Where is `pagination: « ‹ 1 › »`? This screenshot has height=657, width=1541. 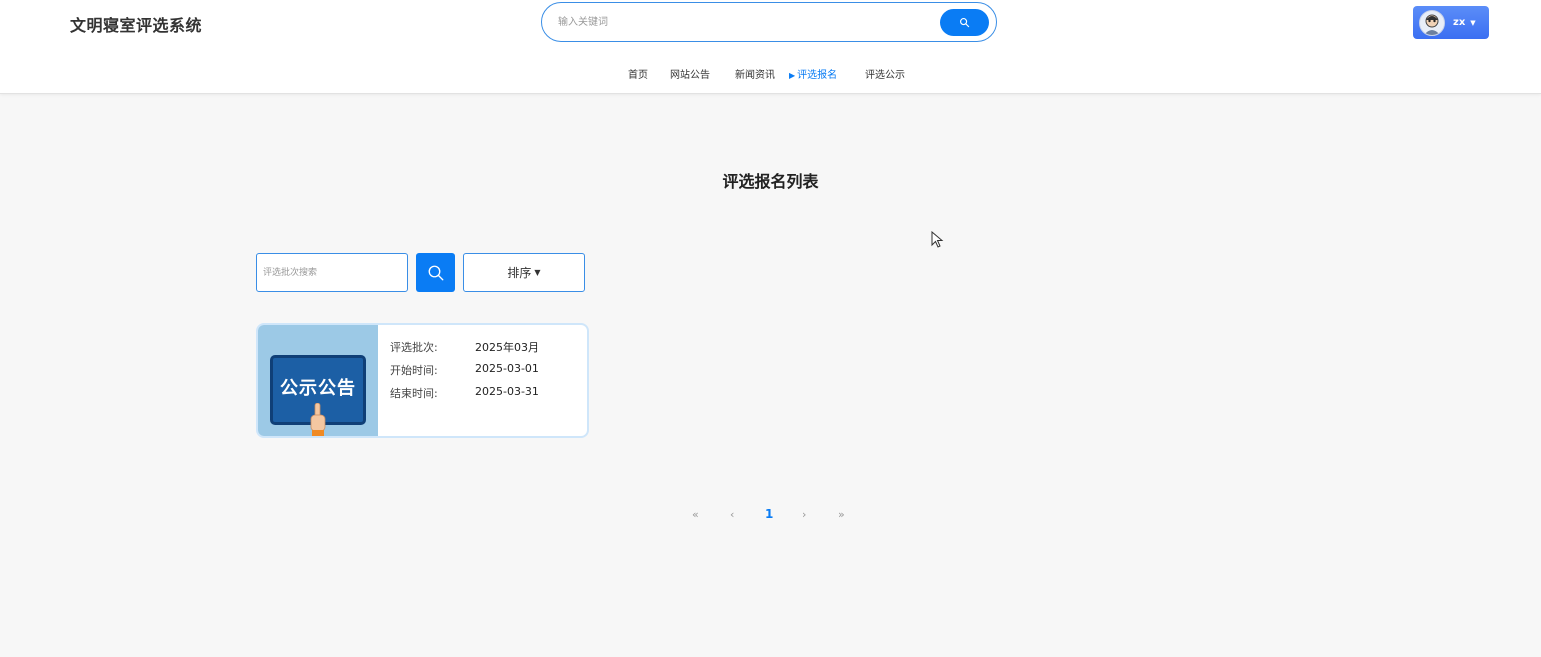
pagination: « ‹ 1 › » is located at coordinates (770, 516).